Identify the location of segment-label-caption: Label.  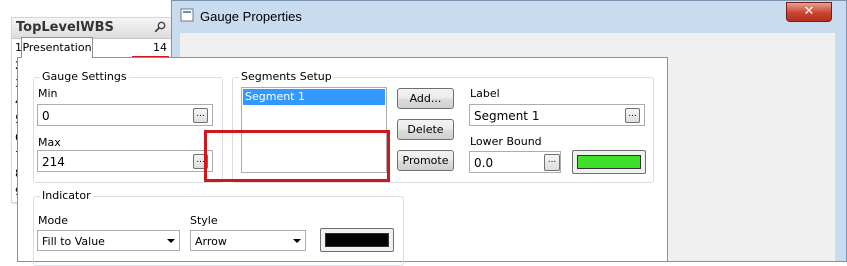
(485, 93).